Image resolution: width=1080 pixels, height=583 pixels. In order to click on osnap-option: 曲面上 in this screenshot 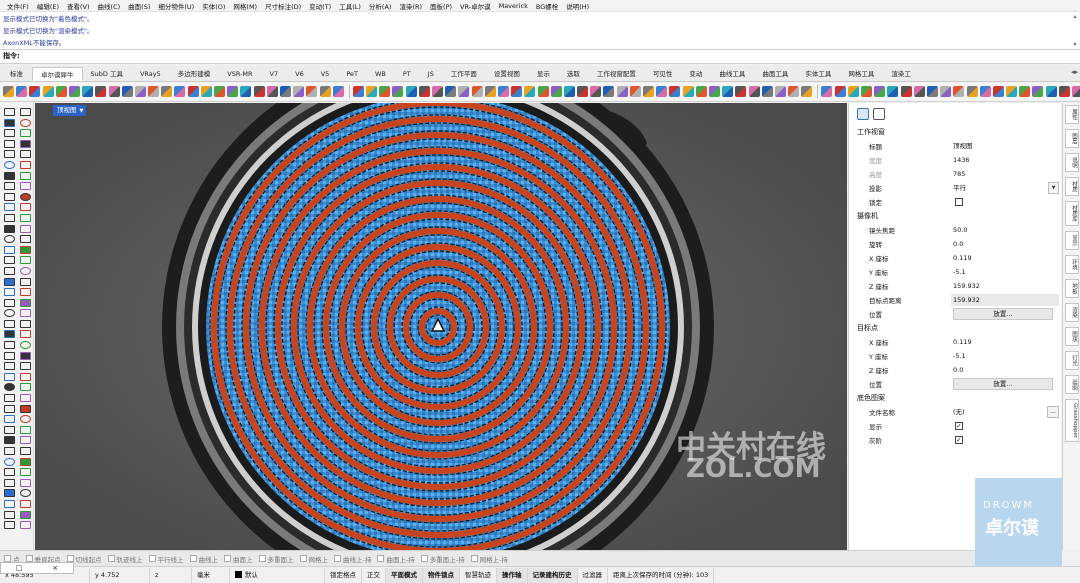, I will do `click(238, 559)`.